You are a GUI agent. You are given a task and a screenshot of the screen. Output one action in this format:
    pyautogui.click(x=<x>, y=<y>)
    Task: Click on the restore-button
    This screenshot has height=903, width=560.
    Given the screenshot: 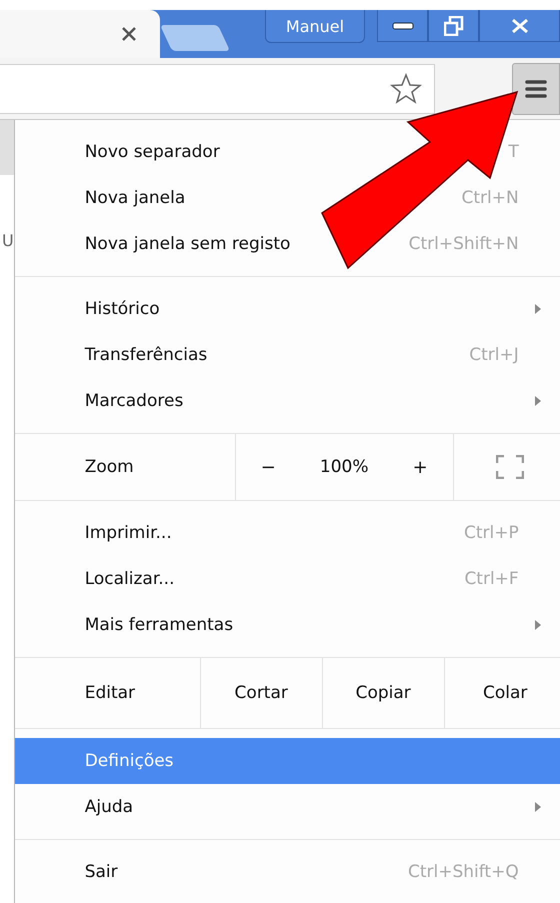 What is the action you would take?
    pyautogui.click(x=454, y=26)
    